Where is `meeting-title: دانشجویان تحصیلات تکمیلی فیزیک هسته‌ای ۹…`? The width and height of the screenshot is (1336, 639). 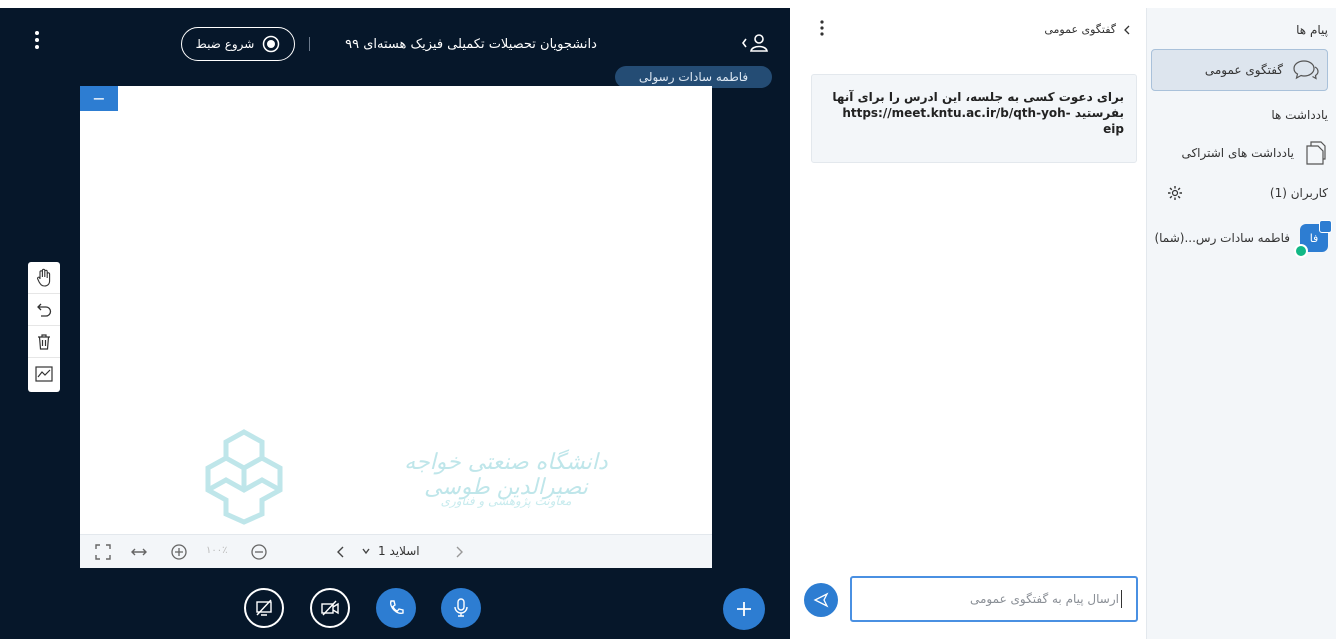
meeting-title: دانشجویان تحصیلات تکمیلی فیزیک هسته‌ای ۹… is located at coordinates (471, 44).